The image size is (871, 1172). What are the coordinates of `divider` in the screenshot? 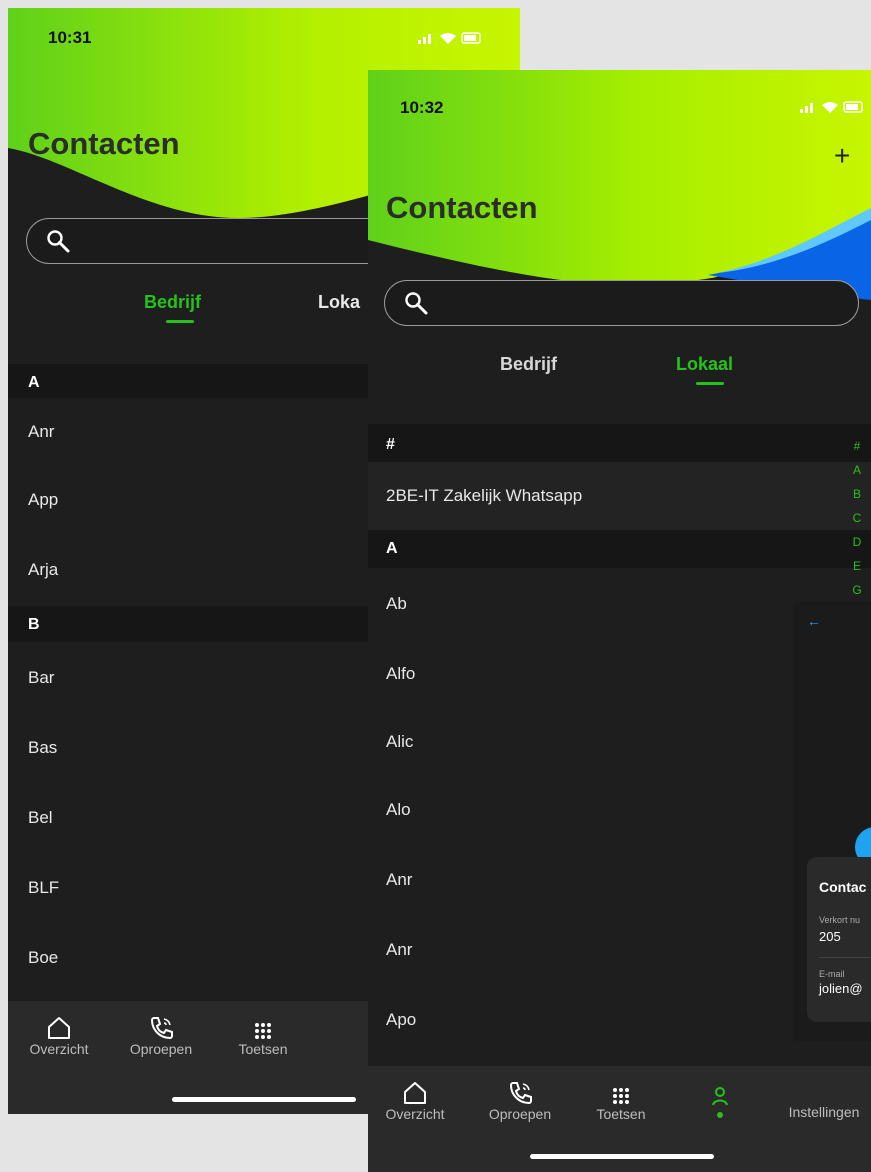 It's located at (845, 957).